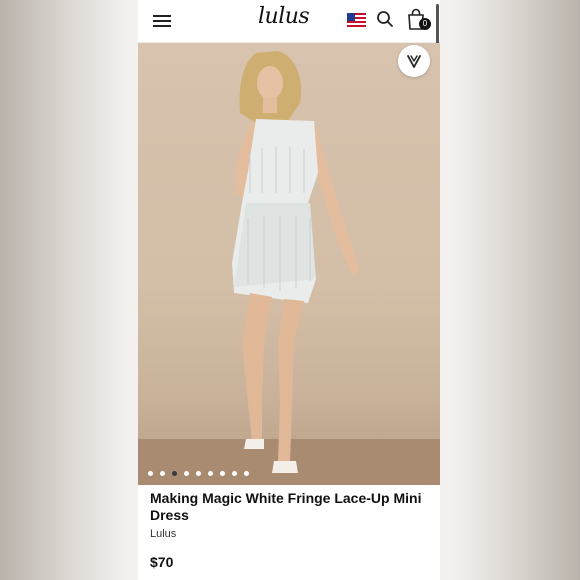 This screenshot has height=580, width=580. Describe the element at coordinates (163, 534) in the screenshot. I see `product-brand: Lulus` at that location.